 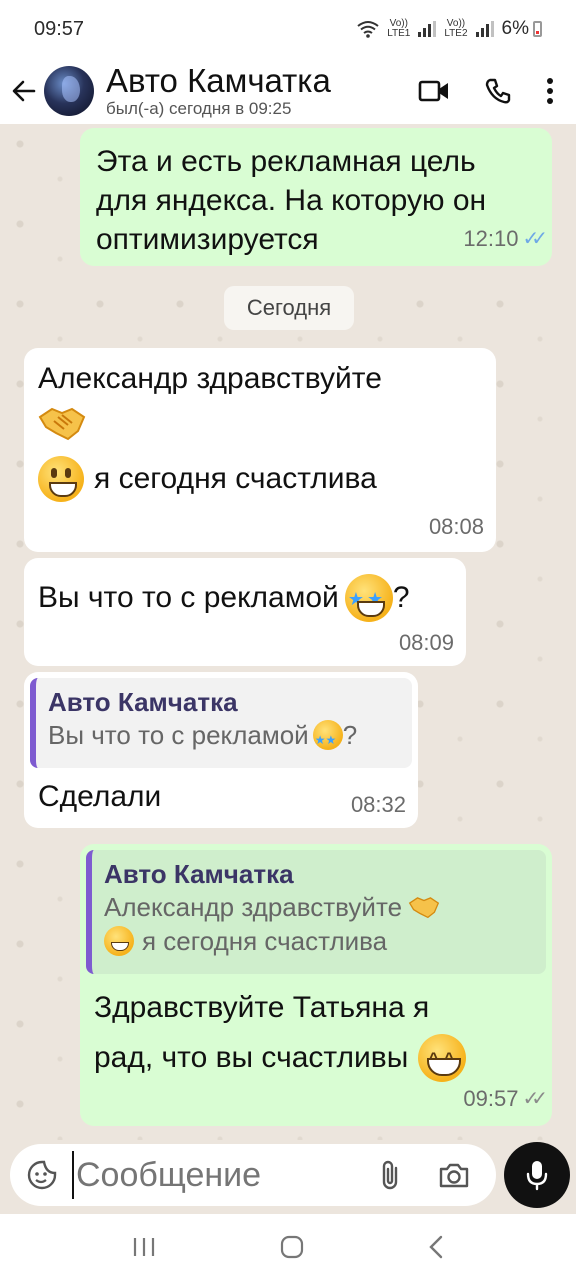 I want to click on last-seen: был(-а) сегодня в 09:25, so click(x=199, y=108).